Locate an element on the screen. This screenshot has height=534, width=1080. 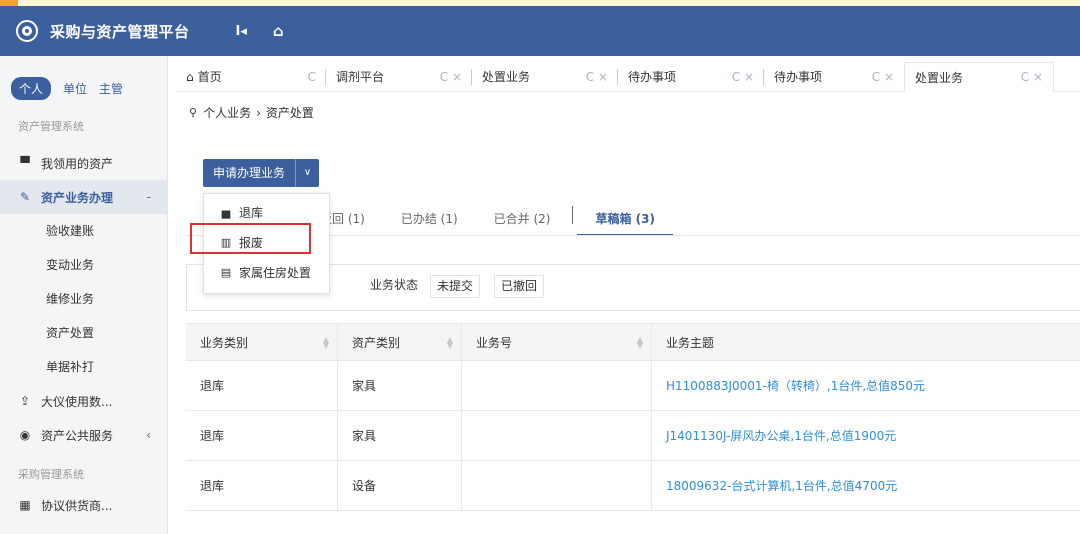
table-header-row: 业务类别 ▲ ▼ 资产类别 ▲ ▼ 业务号 ▲ ▼ 业务主题 is located at coordinates (633, 342).